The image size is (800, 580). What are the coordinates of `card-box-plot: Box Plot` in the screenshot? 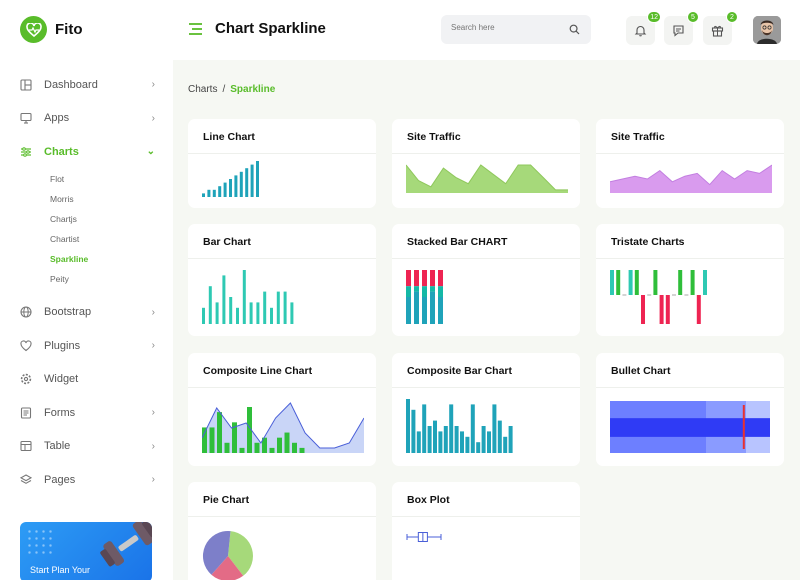 It's located at (486, 531).